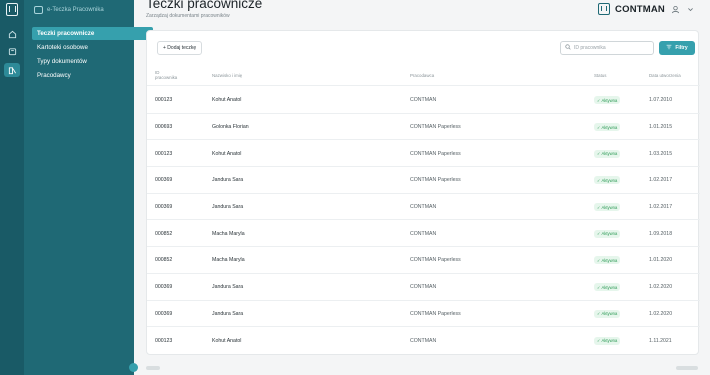 The width and height of the screenshot is (710, 375). I want to click on folder-icon, so click(12, 51).